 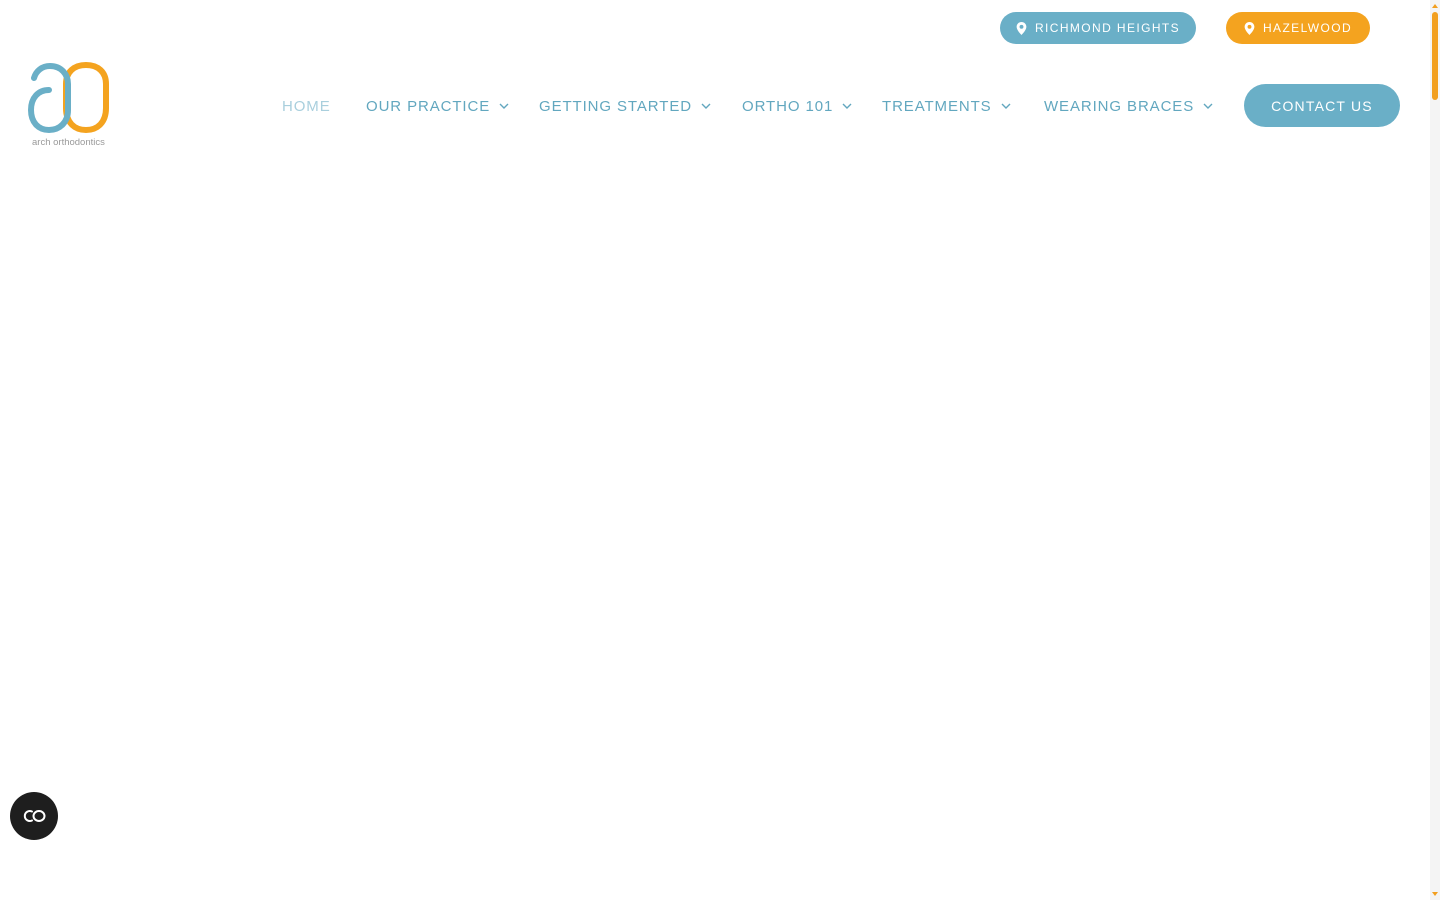 I want to click on nav-item-label: HOME, so click(x=306, y=106).